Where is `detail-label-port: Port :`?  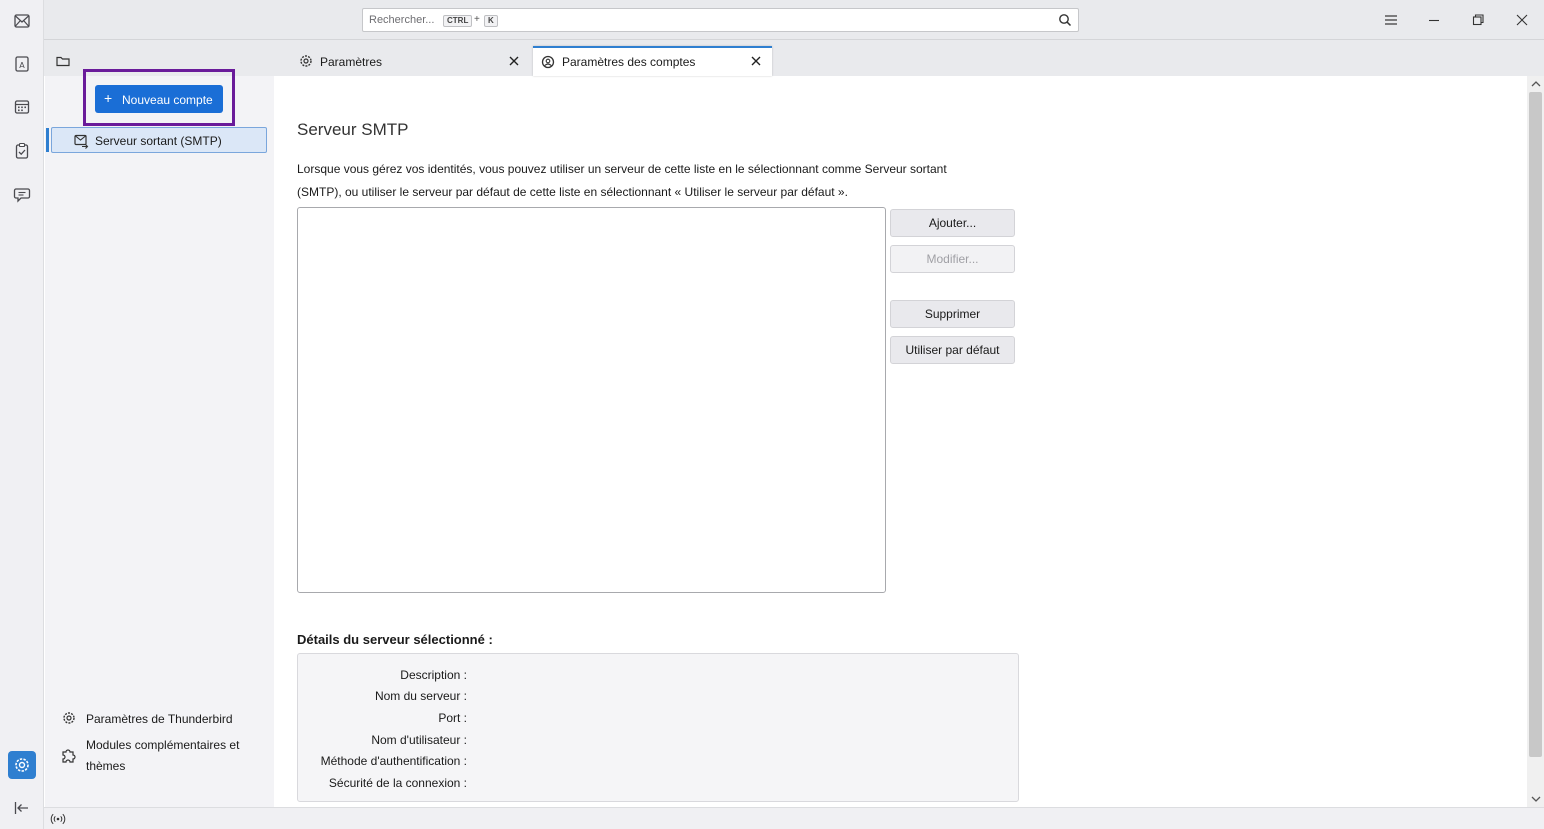
detail-label-port: Port : is located at coordinates (452, 718).